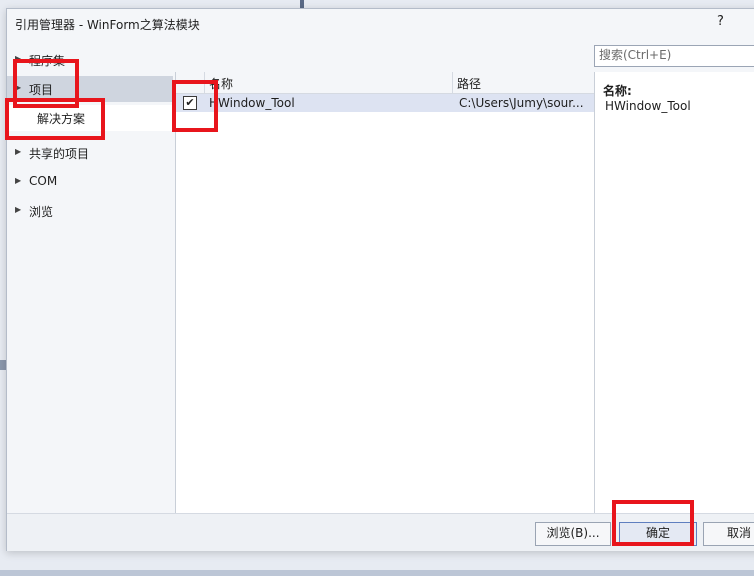  What do you see at coordinates (190, 83) in the screenshot?
I see `column-header-check` at bounding box center [190, 83].